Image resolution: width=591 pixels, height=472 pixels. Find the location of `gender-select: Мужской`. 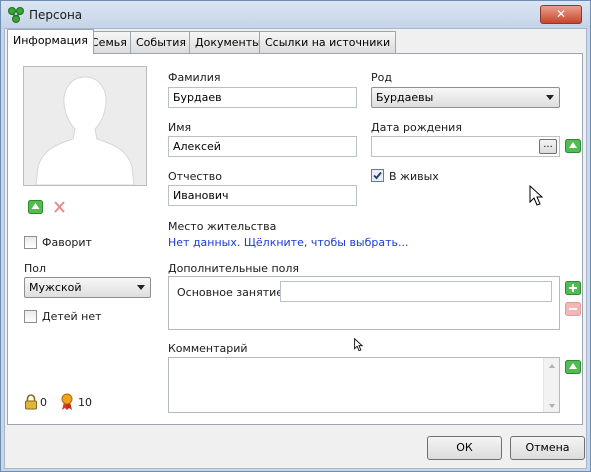

gender-select: Мужской is located at coordinates (87, 287).